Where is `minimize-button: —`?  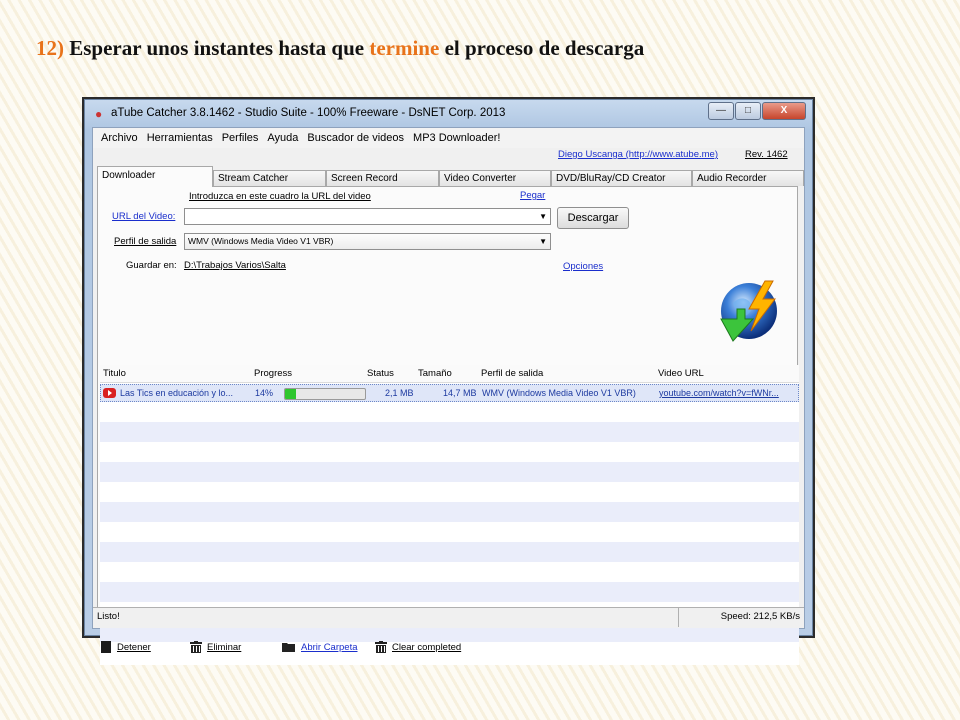 minimize-button: — is located at coordinates (721, 111).